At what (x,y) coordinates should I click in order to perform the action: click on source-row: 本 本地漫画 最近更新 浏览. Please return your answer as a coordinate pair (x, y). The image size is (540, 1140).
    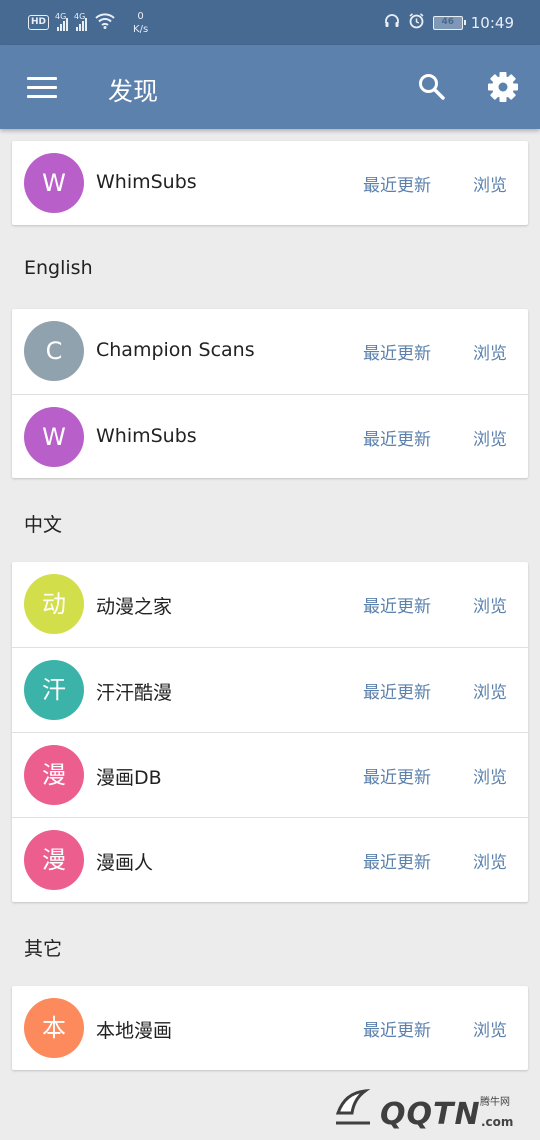
    Looking at the image, I should click on (270, 1028).